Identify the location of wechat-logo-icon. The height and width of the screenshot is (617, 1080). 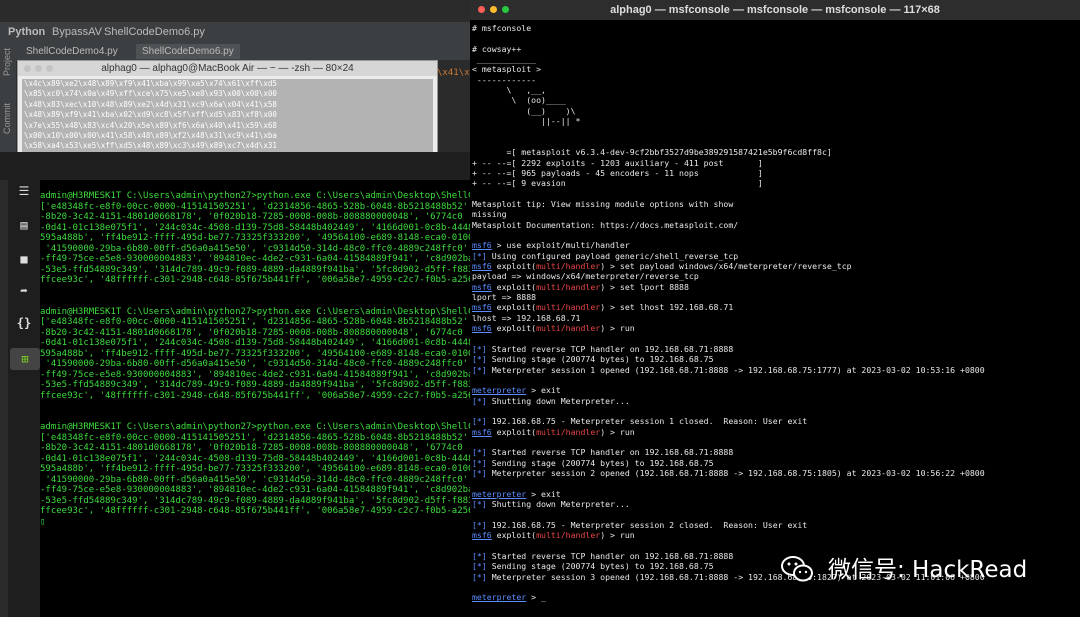
(797, 569).